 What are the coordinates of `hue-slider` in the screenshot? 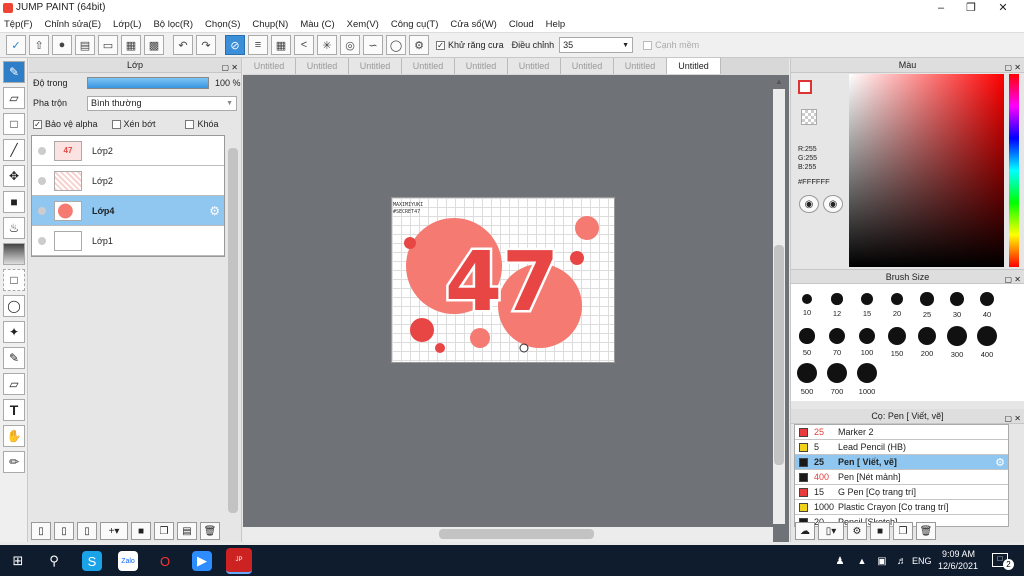 It's located at (1014, 170).